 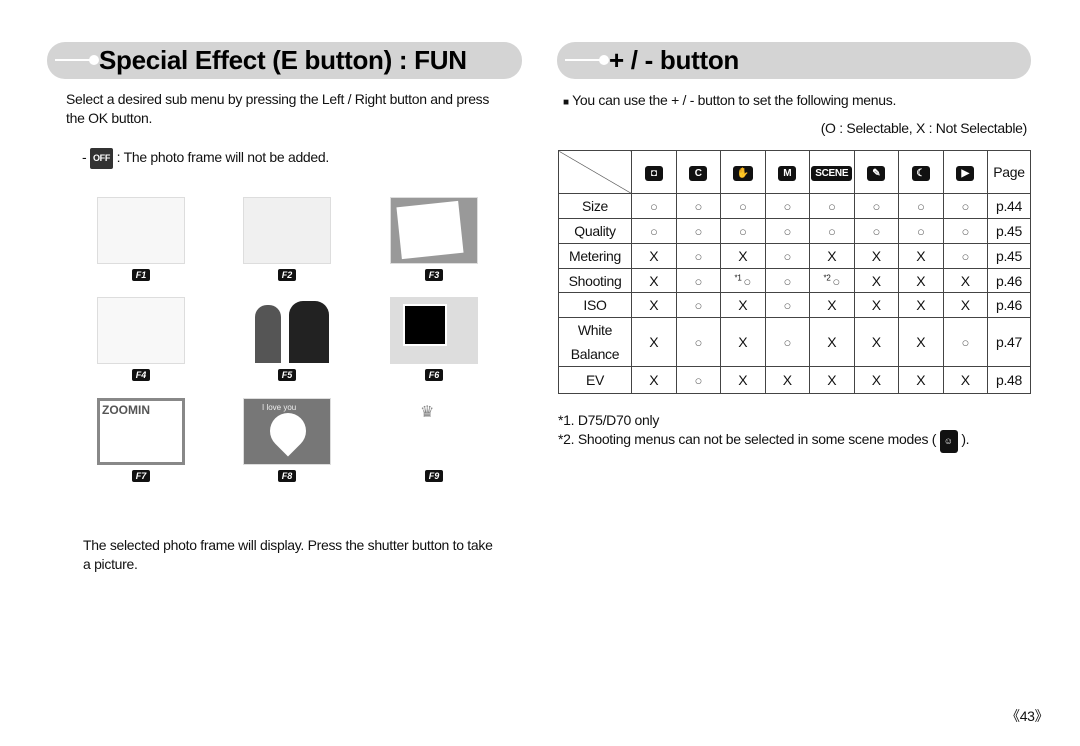 What do you see at coordinates (595, 231) in the screenshot?
I see `row-label: Quality` at bounding box center [595, 231].